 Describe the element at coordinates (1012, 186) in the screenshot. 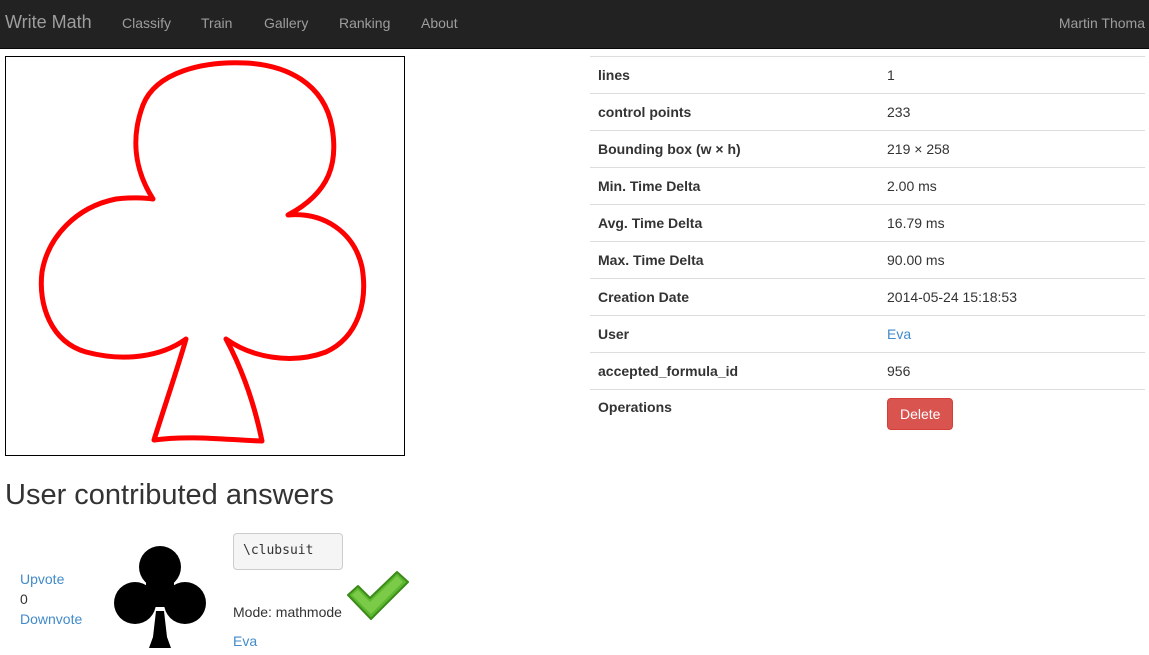

I see `info-value: 2.00 ms` at that location.